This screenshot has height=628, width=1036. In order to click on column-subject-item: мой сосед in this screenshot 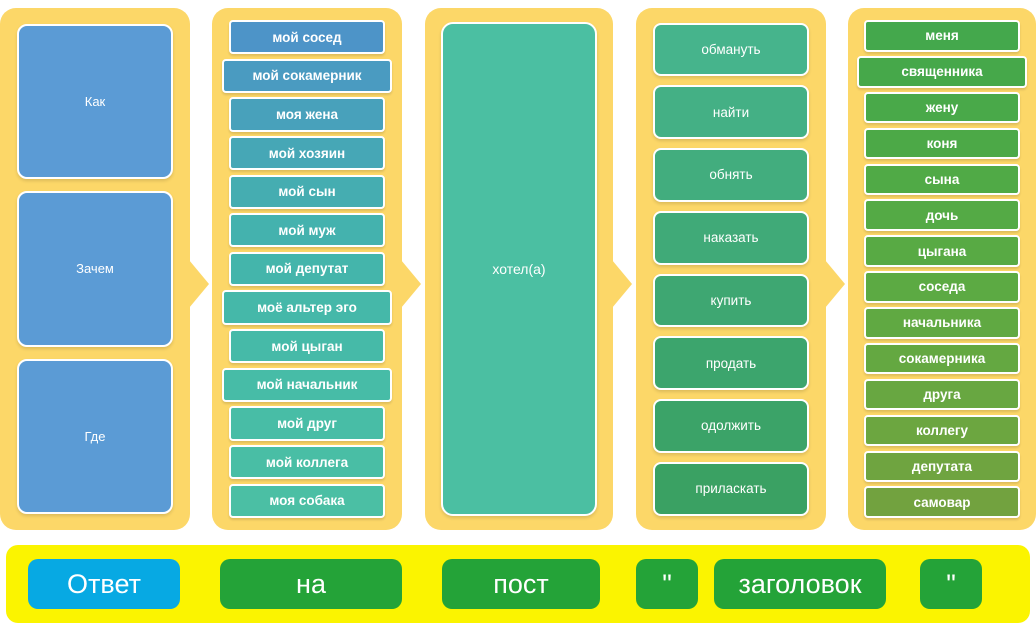, I will do `click(307, 37)`.